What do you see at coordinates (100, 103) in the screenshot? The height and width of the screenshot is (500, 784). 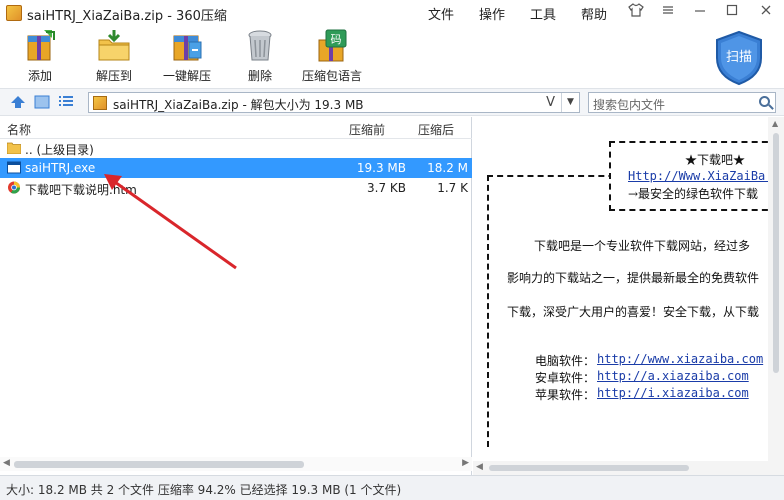 I see `zip-icon` at bounding box center [100, 103].